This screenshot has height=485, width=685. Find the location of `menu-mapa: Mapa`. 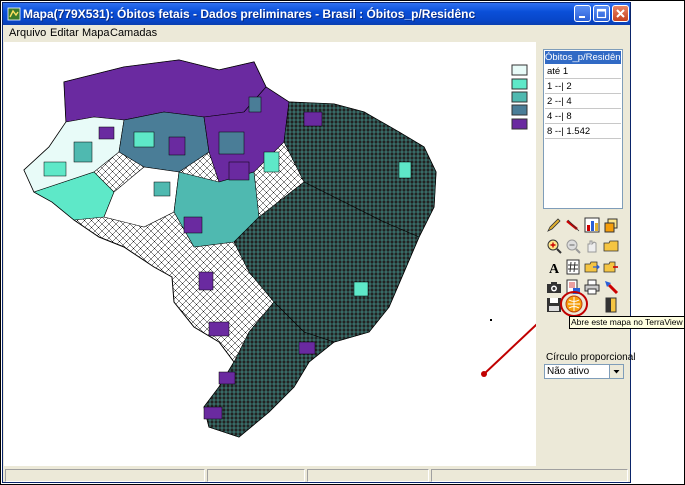

menu-mapa: Mapa is located at coordinates (96, 33).